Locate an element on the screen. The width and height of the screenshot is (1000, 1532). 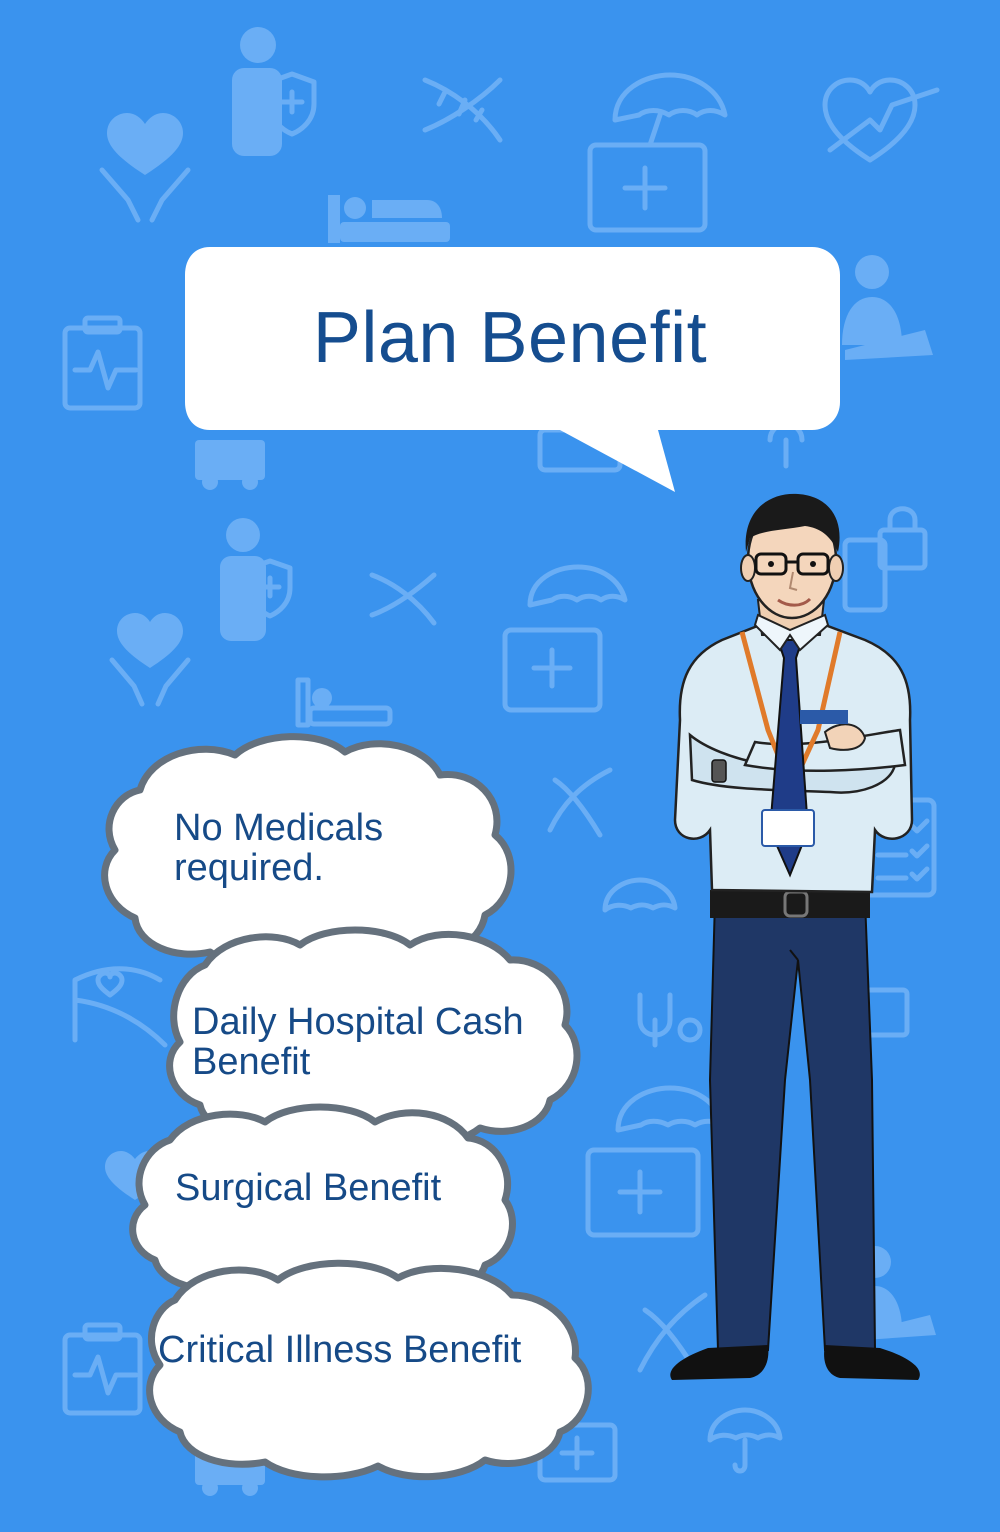
benefit-text-4: Critical Illness Benefit is located at coordinates (339, 1350).